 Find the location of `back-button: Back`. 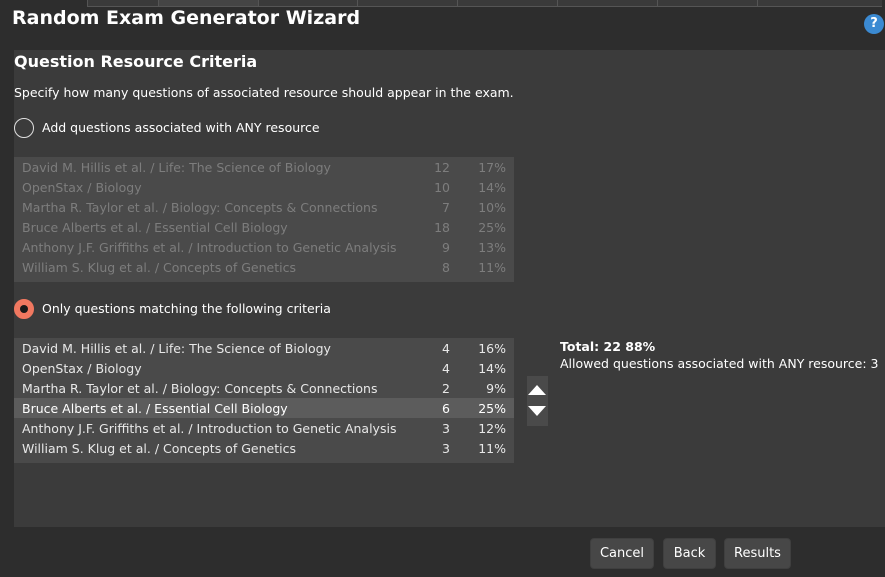

back-button: Back is located at coordinates (689, 553).